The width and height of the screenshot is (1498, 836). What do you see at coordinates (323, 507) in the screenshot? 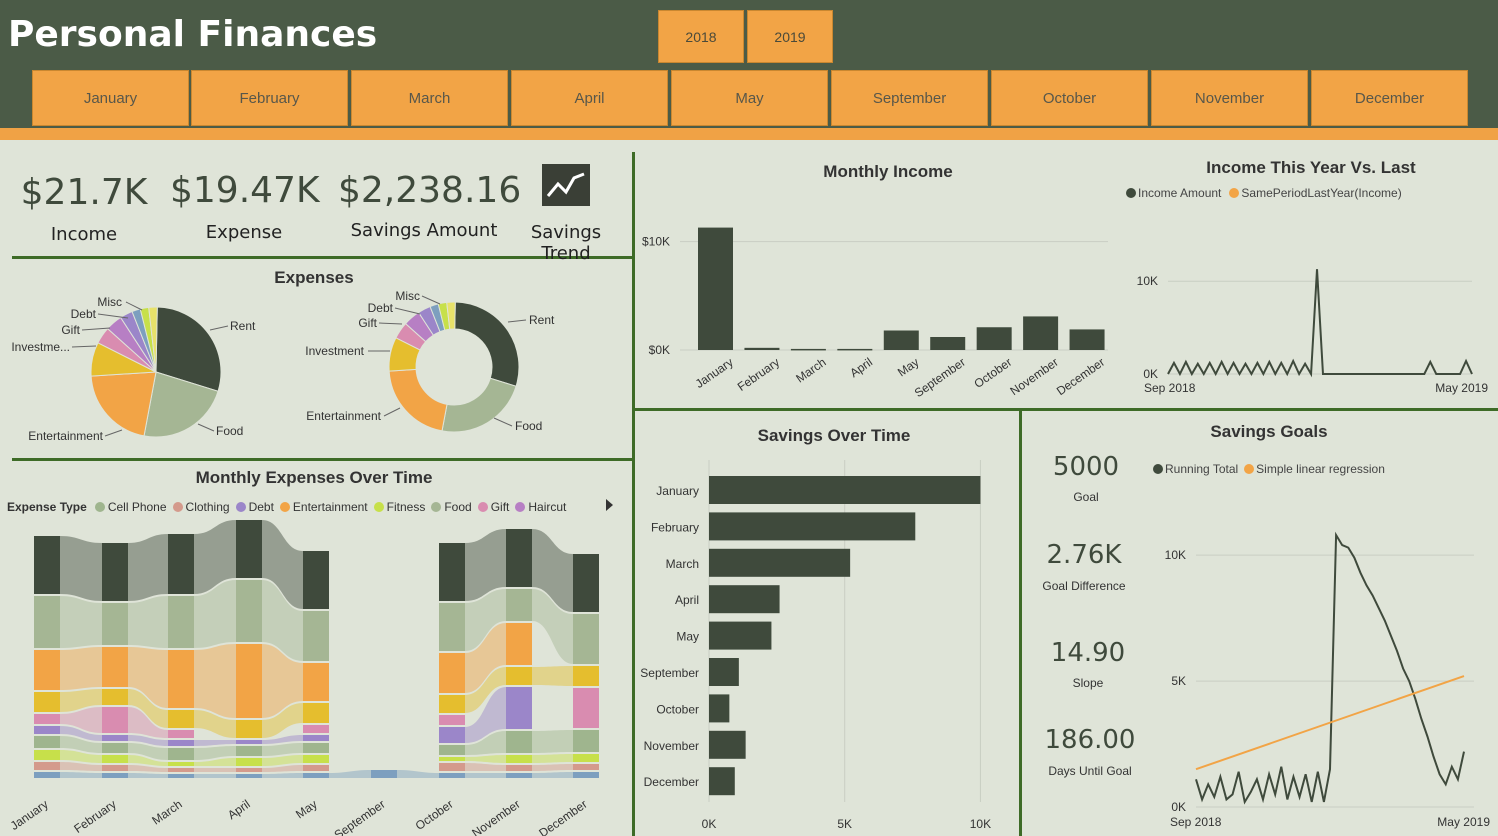
I see `expense-legend-item: Entertainment` at bounding box center [323, 507].